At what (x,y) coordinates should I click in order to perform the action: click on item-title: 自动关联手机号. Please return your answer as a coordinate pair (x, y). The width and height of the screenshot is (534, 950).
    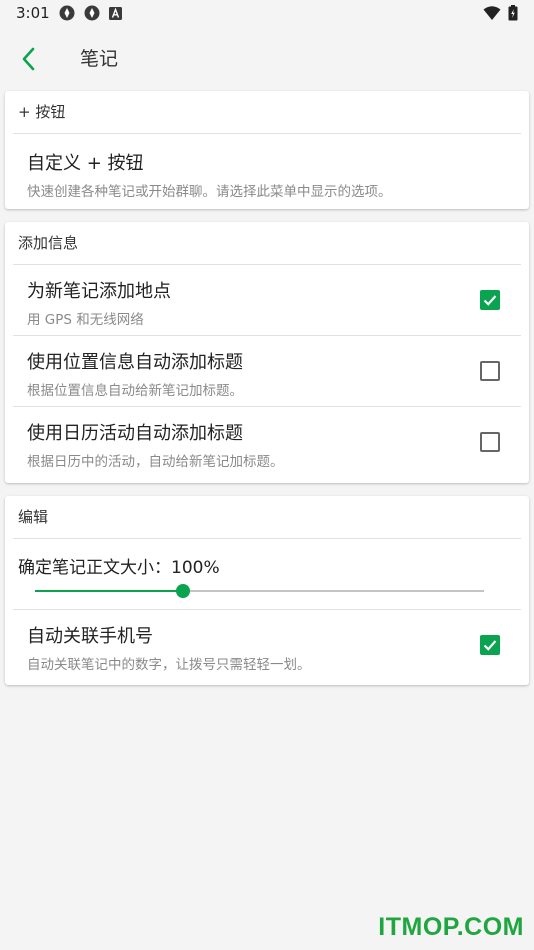
    Looking at the image, I should click on (90, 636).